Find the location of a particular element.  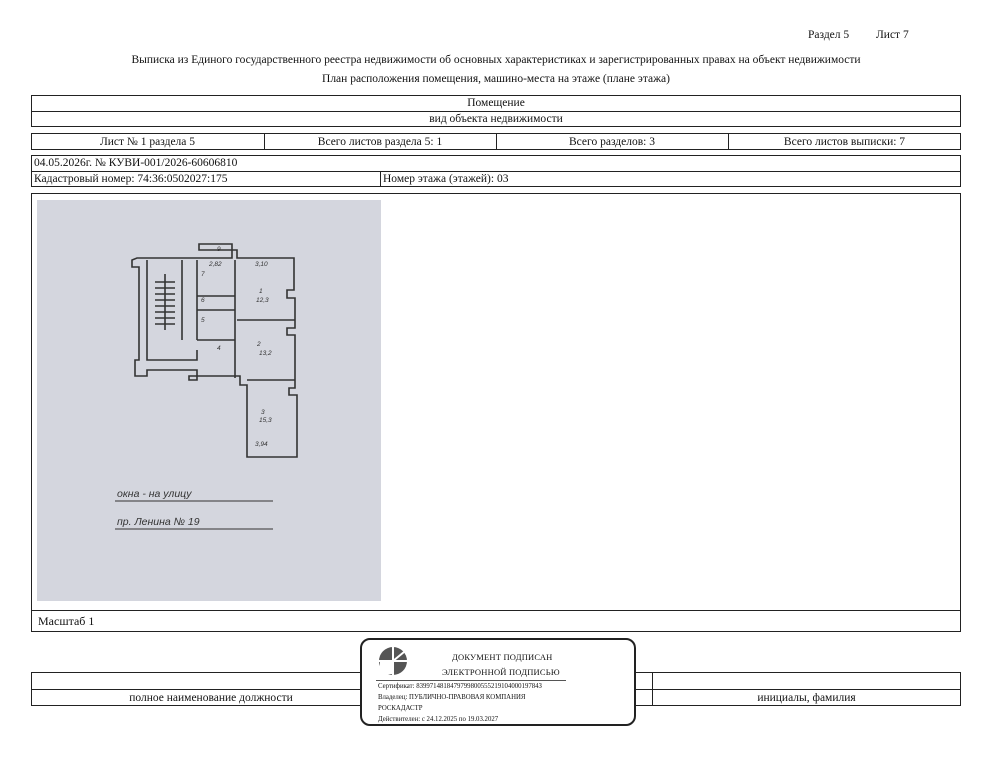

name-caption: инициалы, фамилия is located at coordinates (806, 697).